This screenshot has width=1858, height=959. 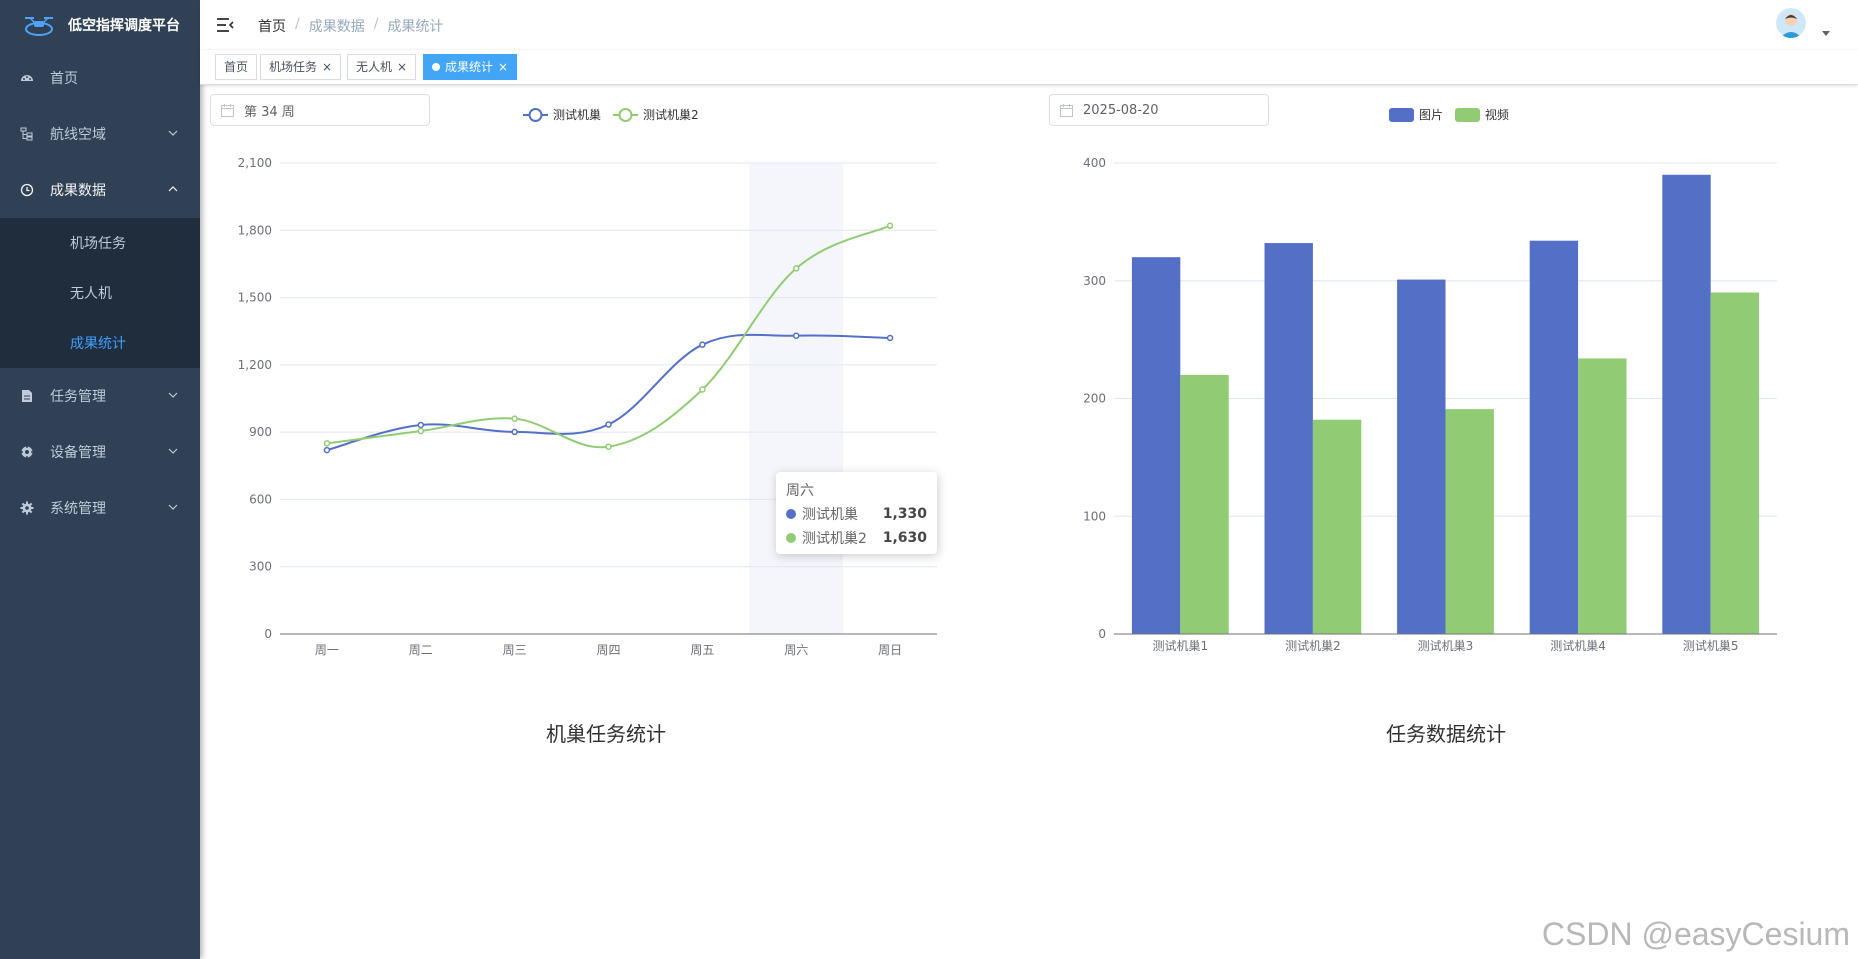 I want to click on sidebar-item-home: 首页, so click(x=100, y=78).